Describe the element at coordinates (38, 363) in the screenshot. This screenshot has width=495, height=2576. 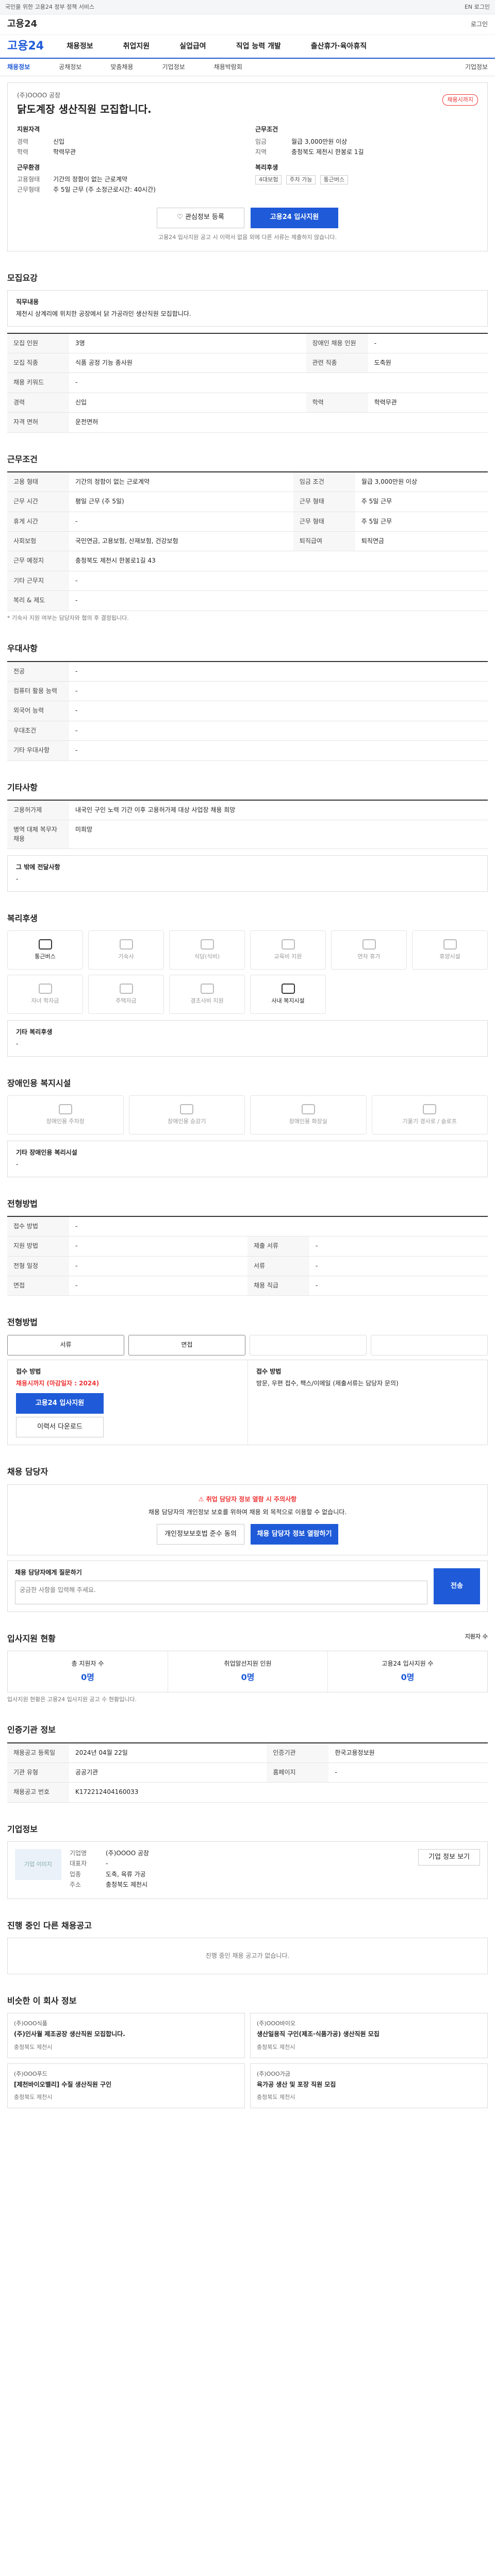
I see `th: 모집 직종` at that location.